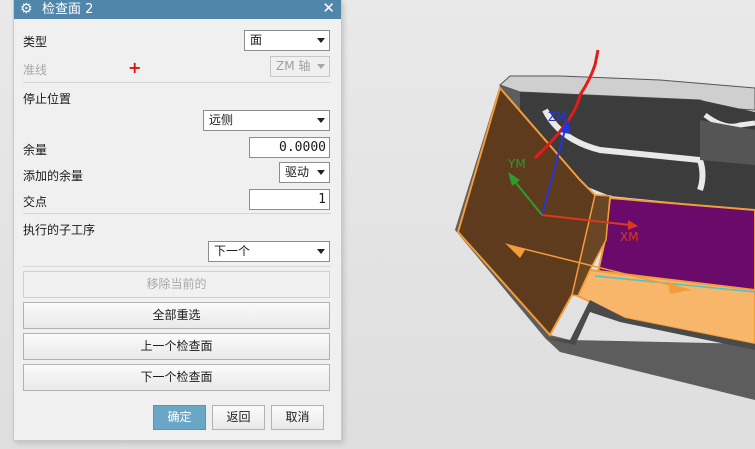  What do you see at coordinates (35, 150) in the screenshot?
I see `stock-label: 余量` at bounding box center [35, 150].